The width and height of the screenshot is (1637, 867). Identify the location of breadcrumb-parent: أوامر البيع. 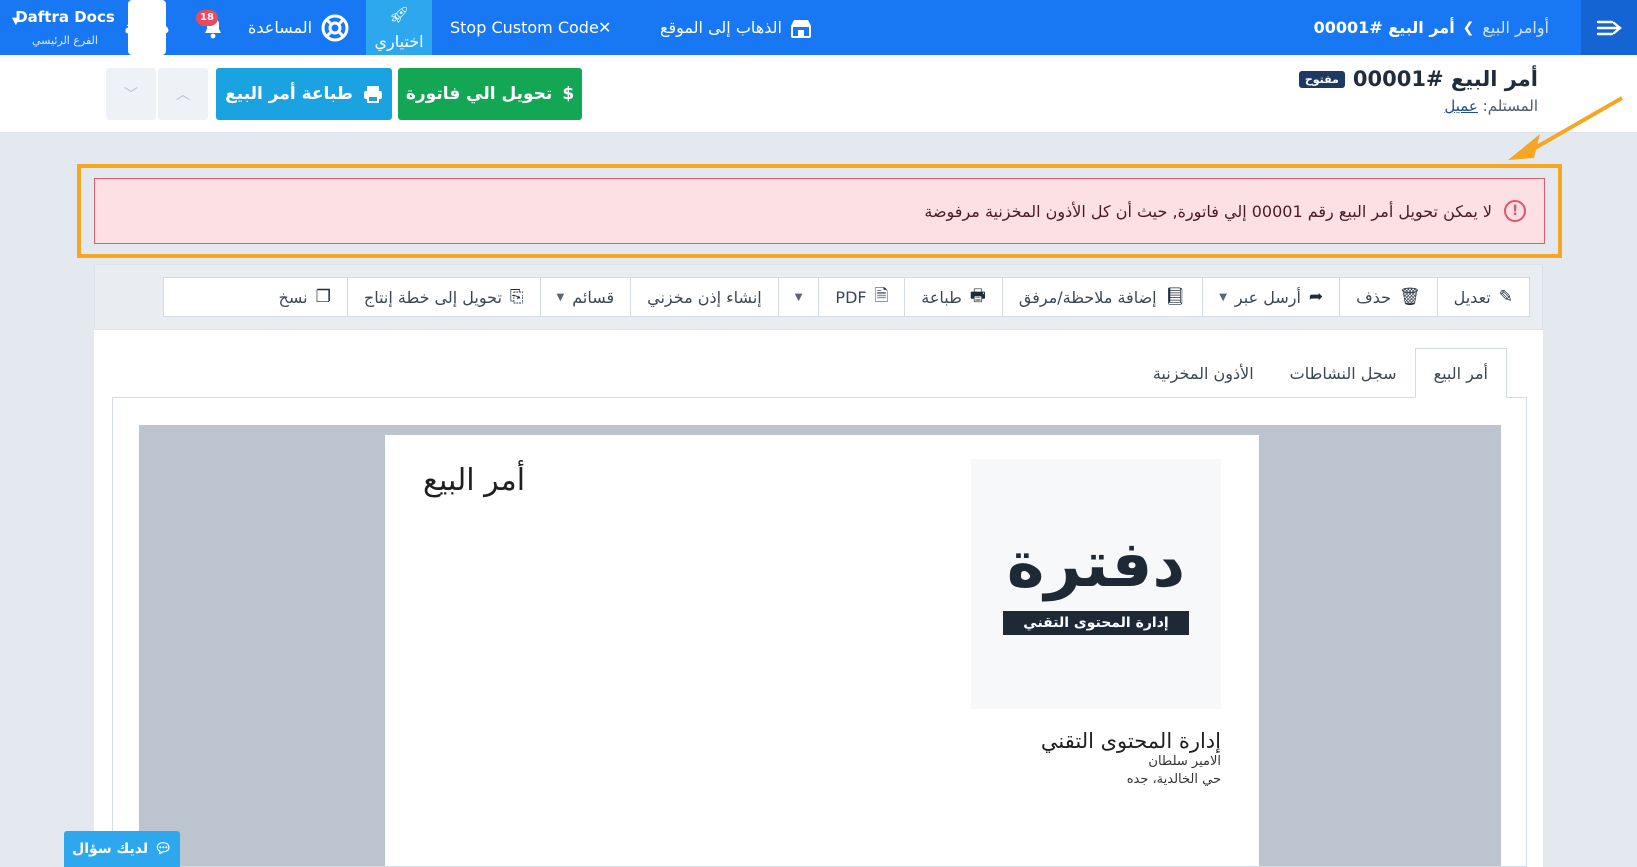
(1515, 27).